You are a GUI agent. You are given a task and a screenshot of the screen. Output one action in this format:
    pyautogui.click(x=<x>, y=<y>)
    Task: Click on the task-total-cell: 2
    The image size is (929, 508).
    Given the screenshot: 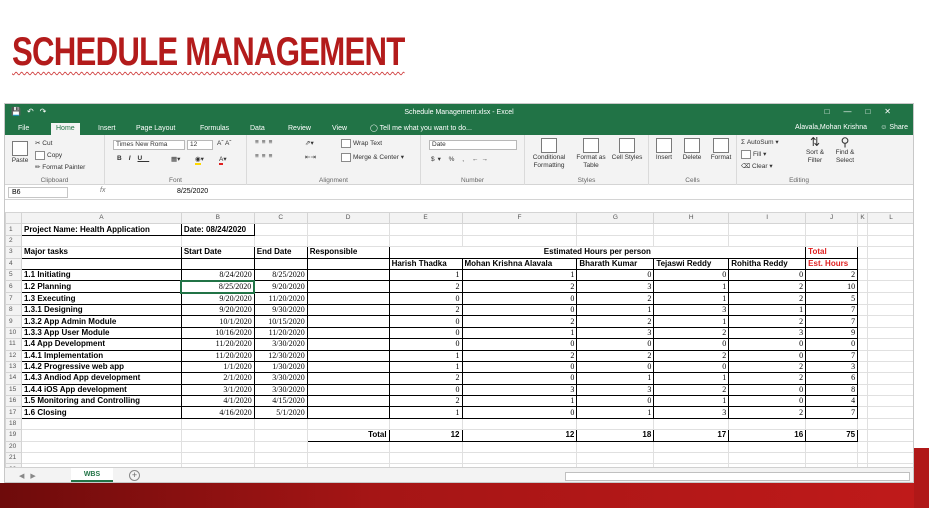 What is the action you would take?
    pyautogui.click(x=832, y=275)
    